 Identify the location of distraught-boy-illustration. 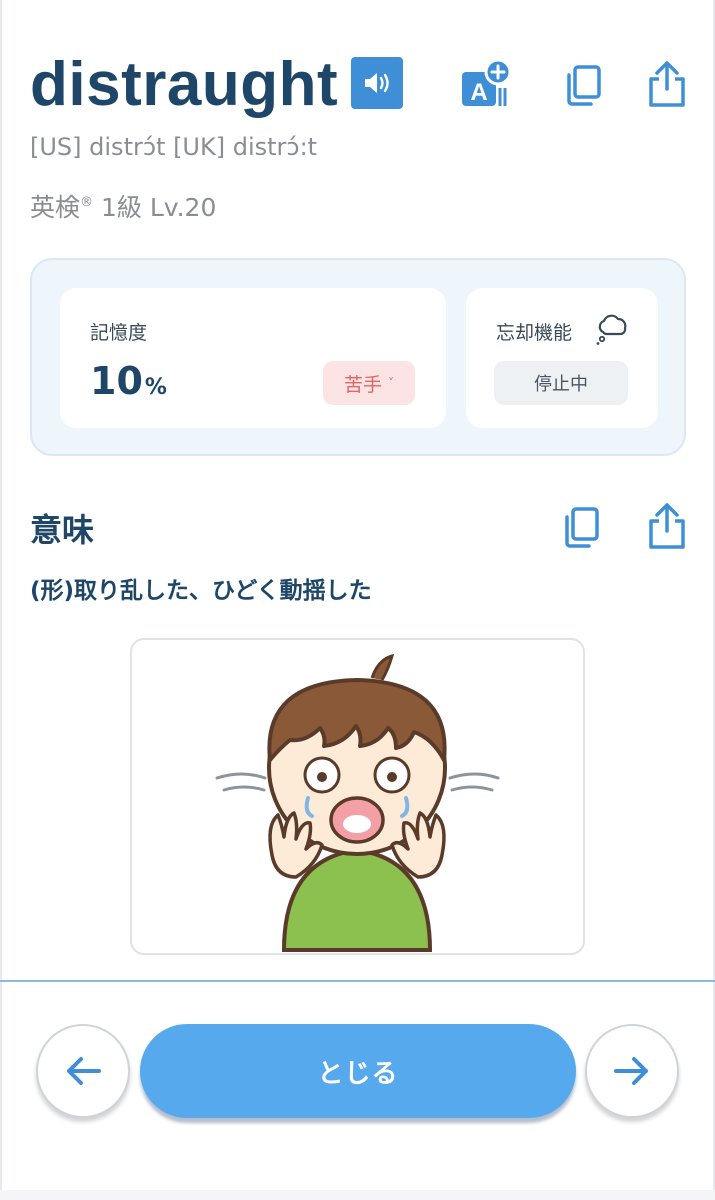
(357, 802).